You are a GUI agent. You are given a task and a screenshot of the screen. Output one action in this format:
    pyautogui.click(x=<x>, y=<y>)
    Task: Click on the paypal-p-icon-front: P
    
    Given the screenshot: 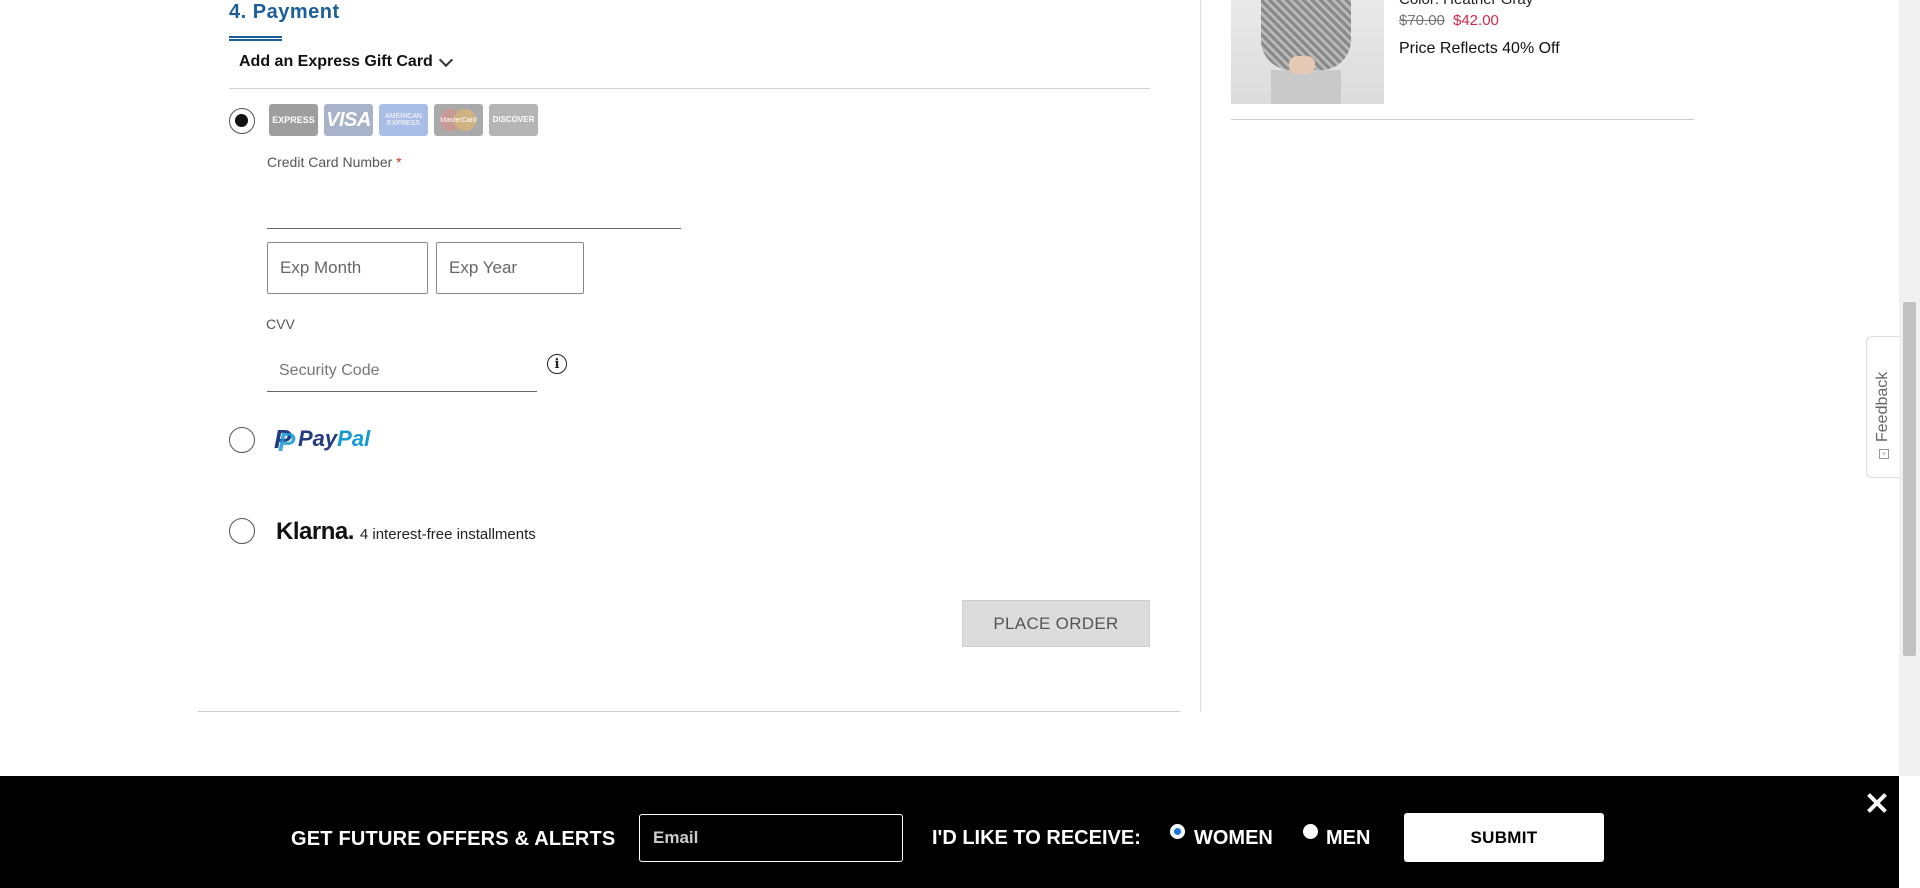 What is the action you would take?
    pyautogui.click(x=287, y=442)
    